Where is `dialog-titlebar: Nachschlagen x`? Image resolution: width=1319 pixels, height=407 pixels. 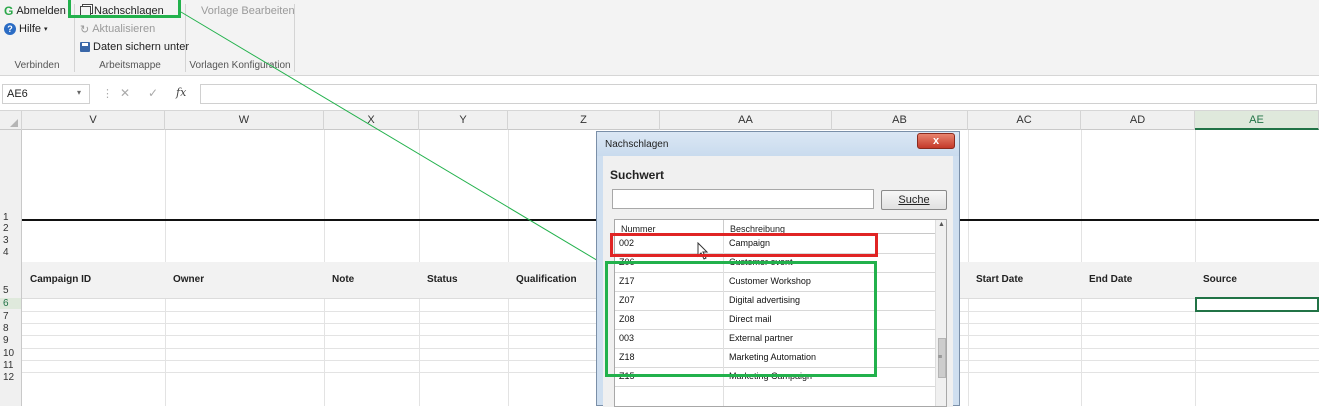
dialog-titlebar: Nachschlagen x is located at coordinates (778, 144).